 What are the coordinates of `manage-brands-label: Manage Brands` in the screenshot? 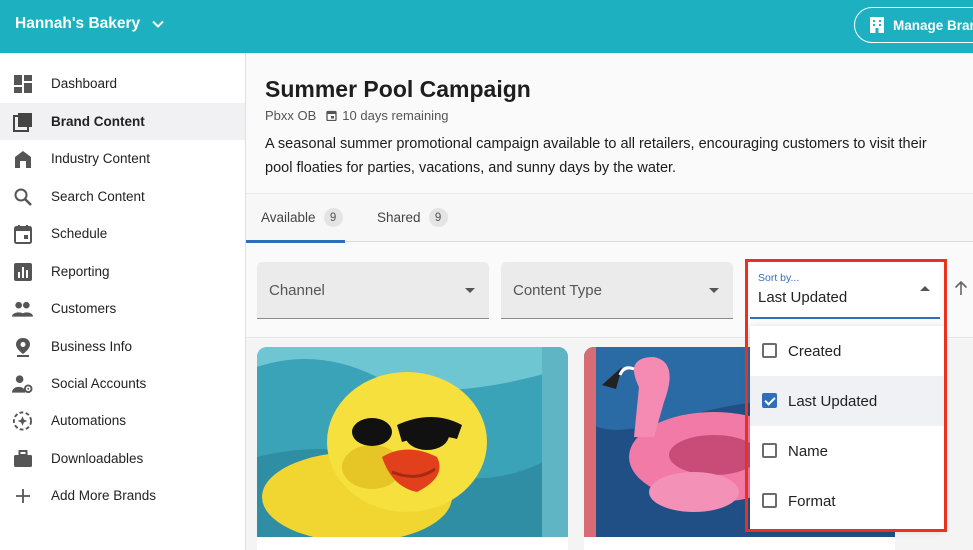 It's located at (933, 25).